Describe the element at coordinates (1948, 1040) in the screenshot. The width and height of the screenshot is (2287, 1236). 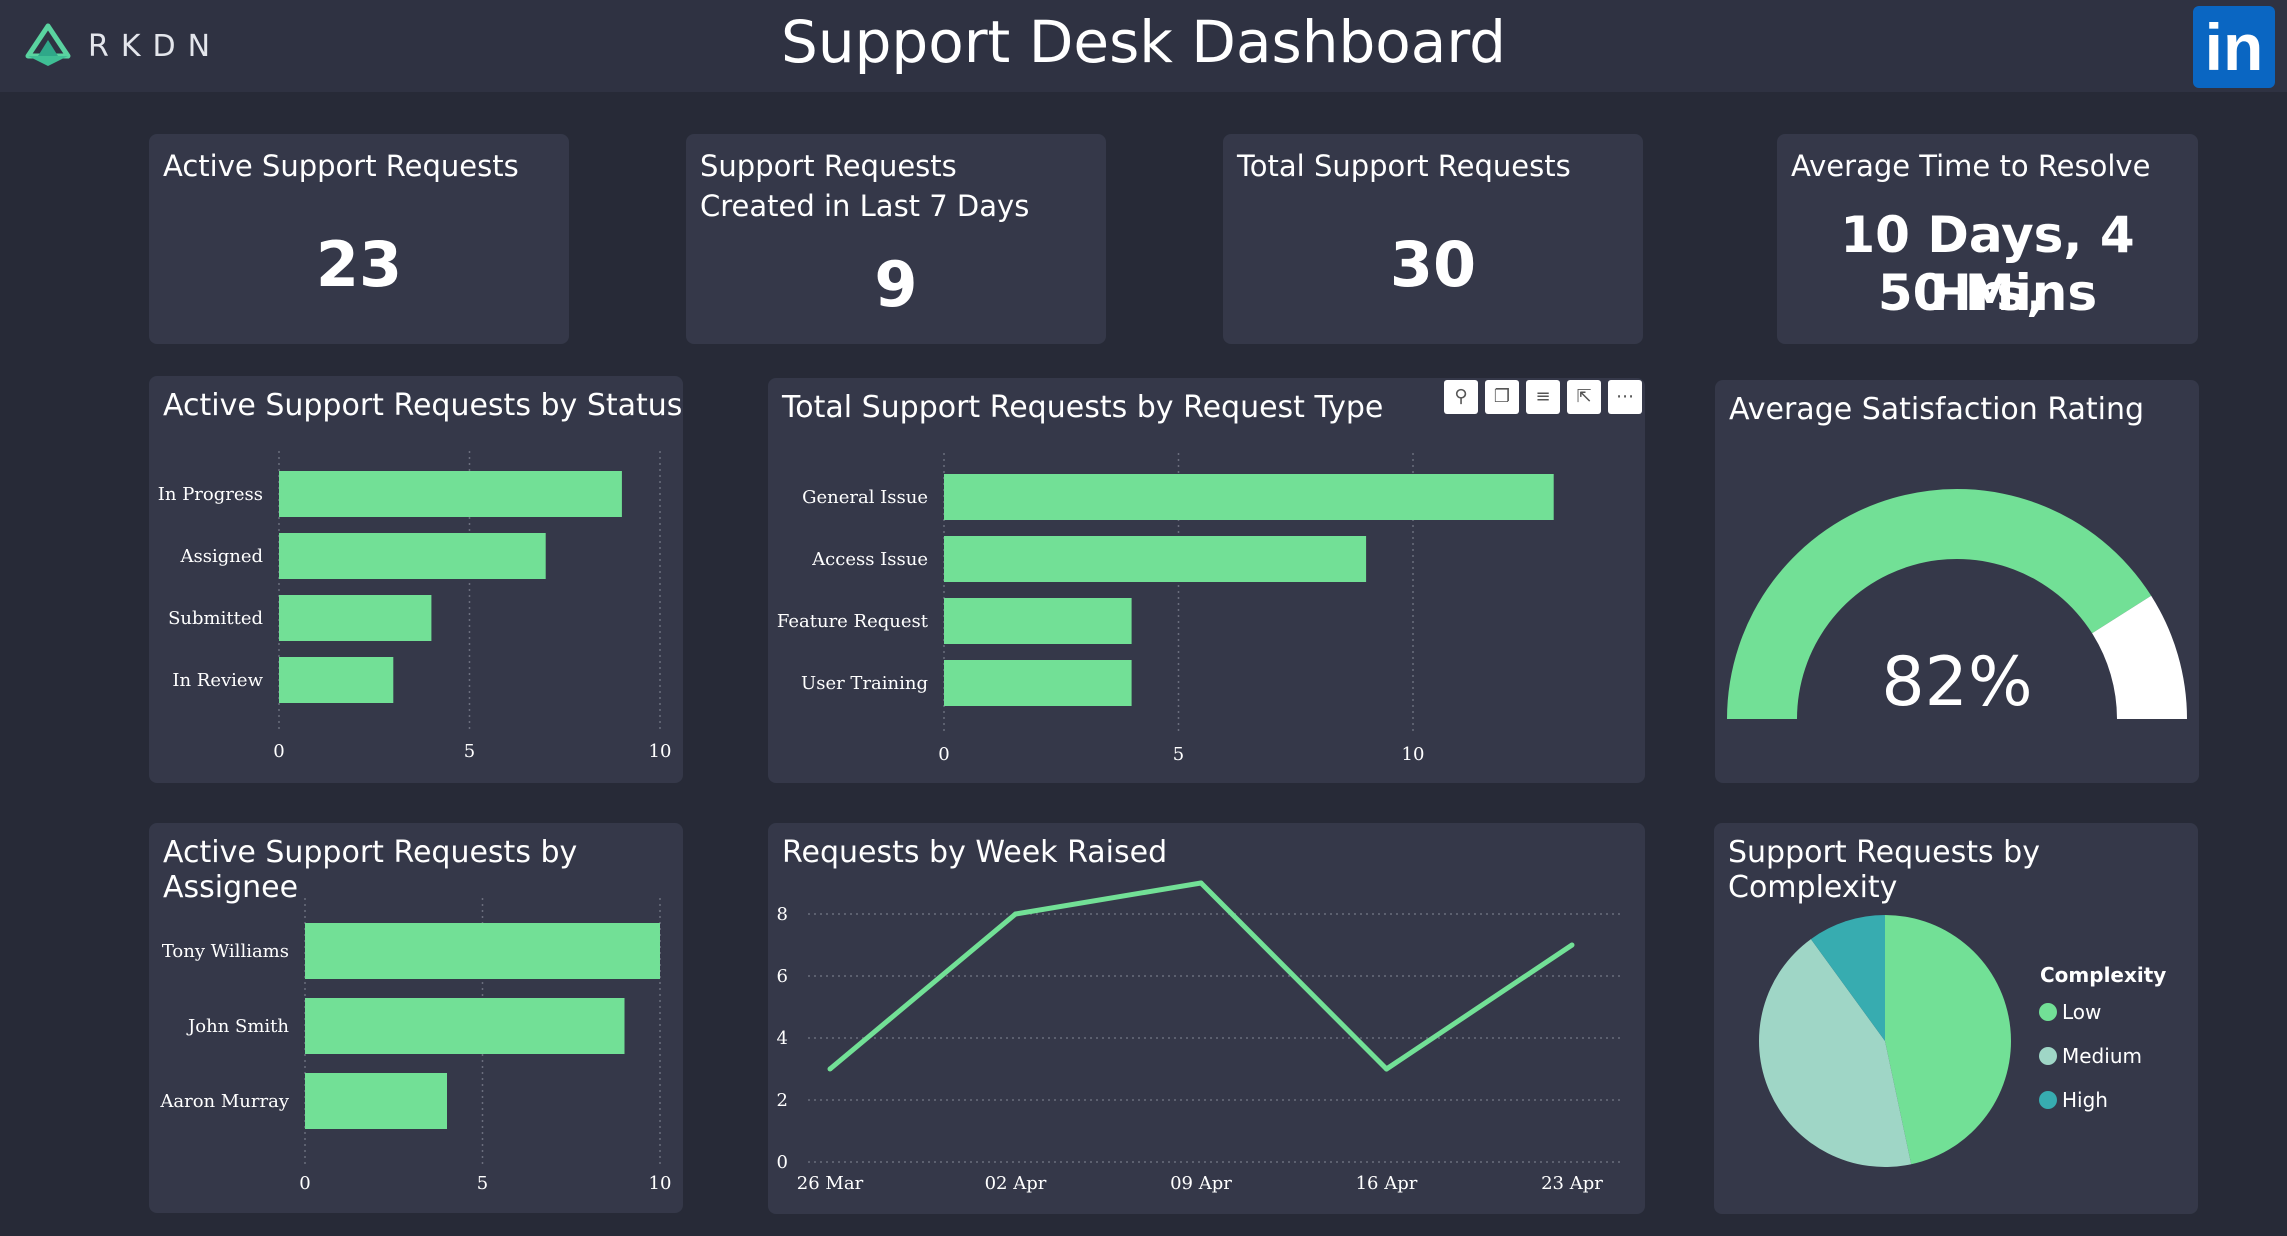
I see `pie-slice` at that location.